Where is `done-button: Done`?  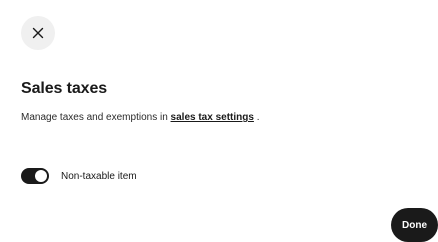 done-button: Done is located at coordinates (414, 225).